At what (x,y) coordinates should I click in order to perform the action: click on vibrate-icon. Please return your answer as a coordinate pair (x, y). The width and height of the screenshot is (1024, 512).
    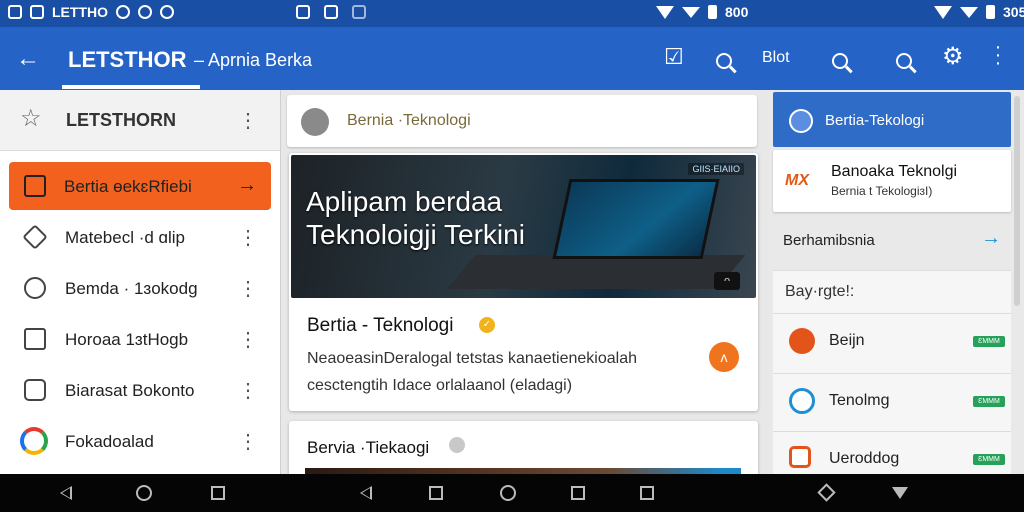
    Looking at the image, I should click on (303, 12).